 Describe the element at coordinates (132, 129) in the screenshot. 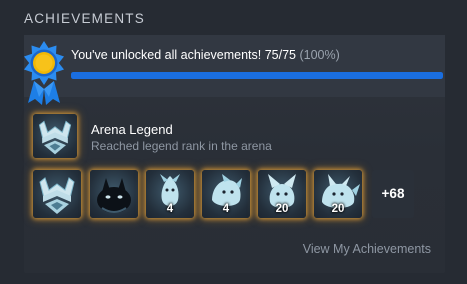

I see `featured-achievement-name: Arena Legend` at that location.